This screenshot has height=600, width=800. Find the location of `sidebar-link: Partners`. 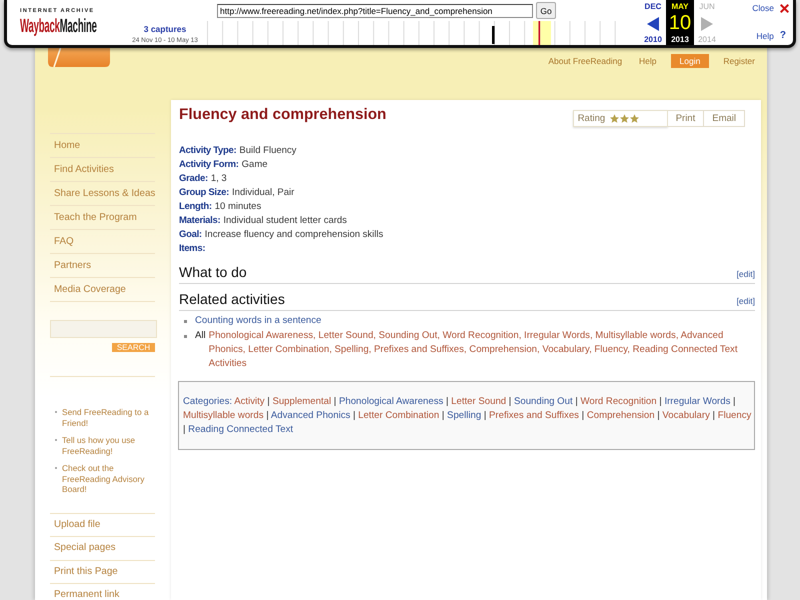

sidebar-link: Partners is located at coordinates (102, 265).